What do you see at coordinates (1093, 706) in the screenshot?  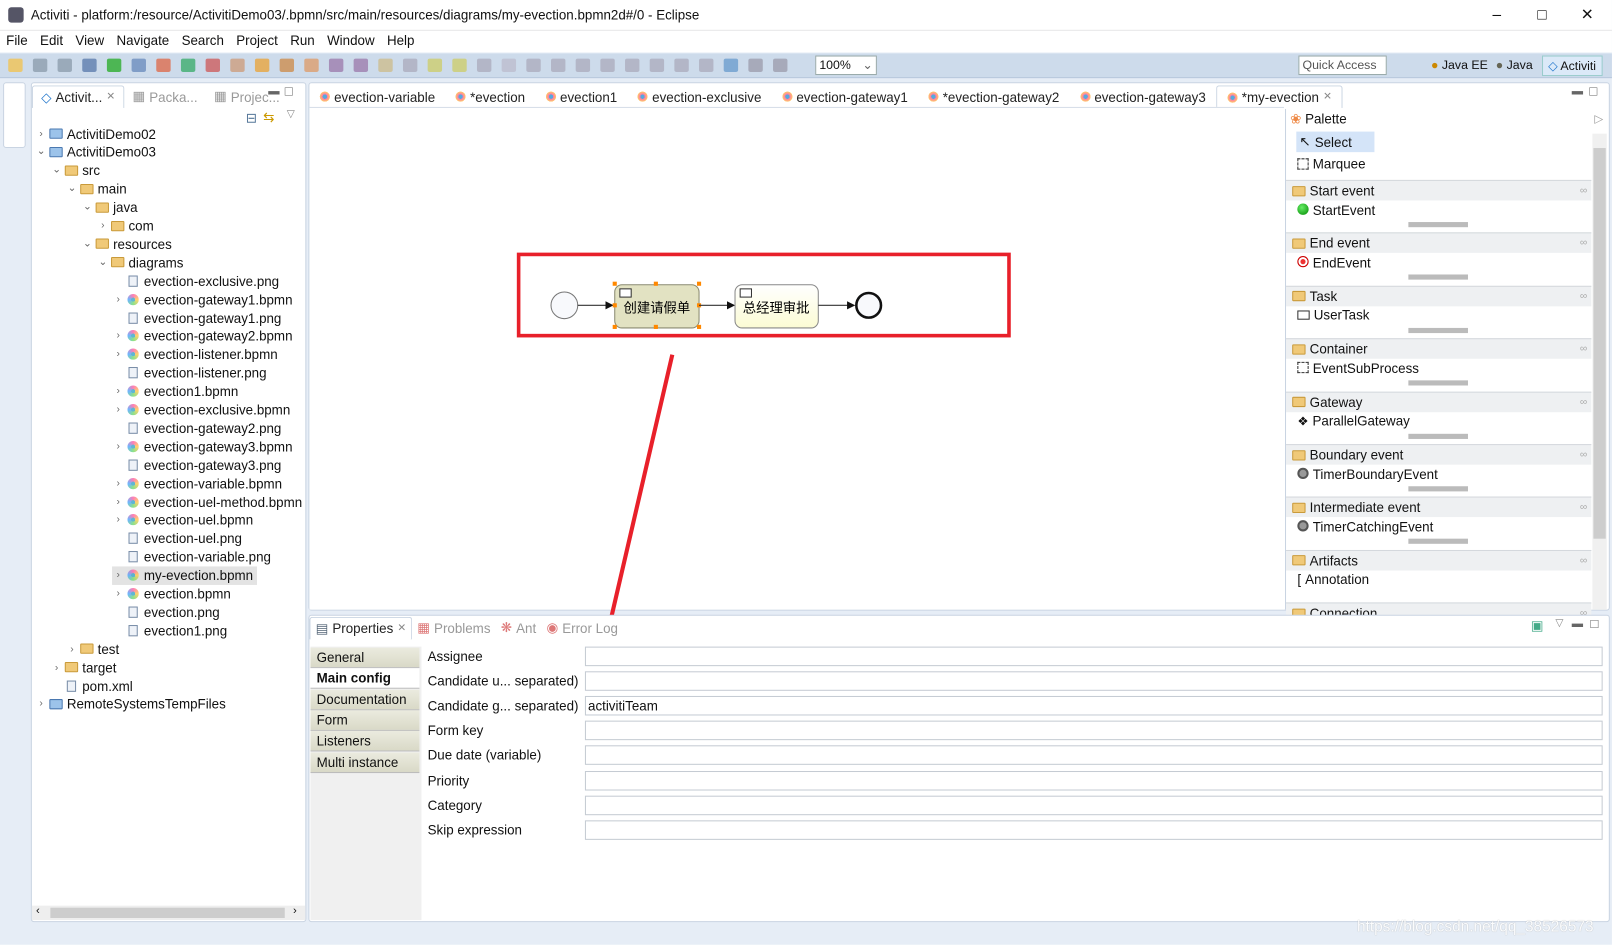 I see `field-input: activitiTeam` at bounding box center [1093, 706].